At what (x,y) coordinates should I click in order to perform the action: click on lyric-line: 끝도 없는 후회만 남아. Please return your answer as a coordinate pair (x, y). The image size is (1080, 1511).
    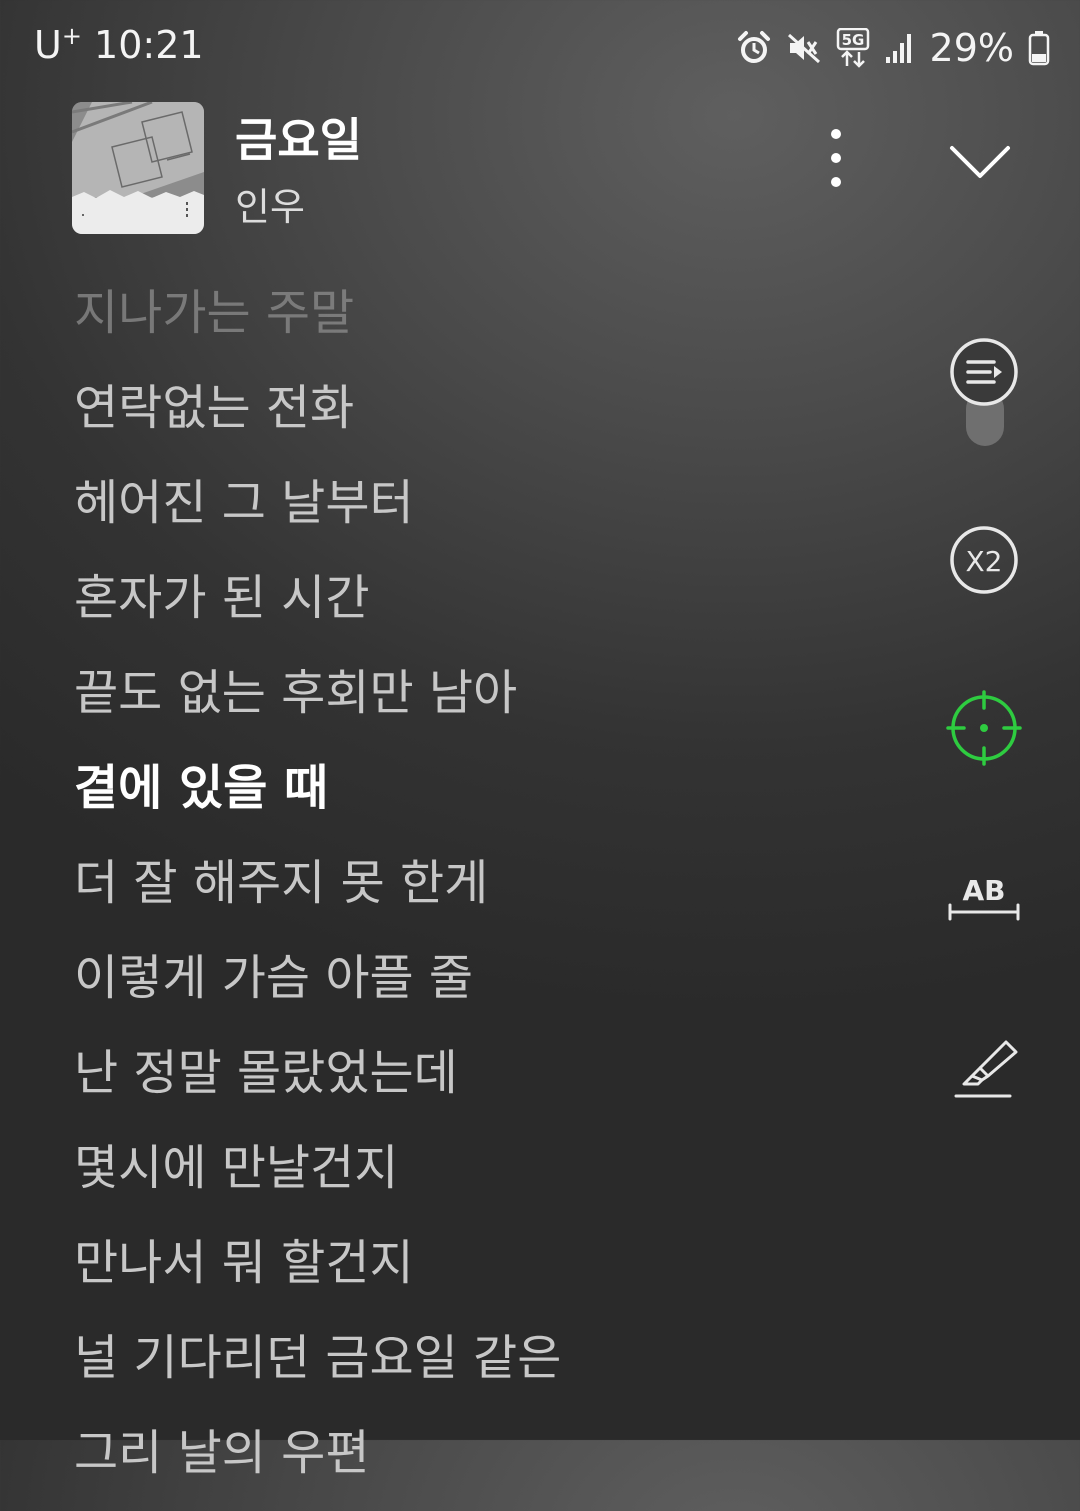
    Looking at the image, I should click on (484, 703).